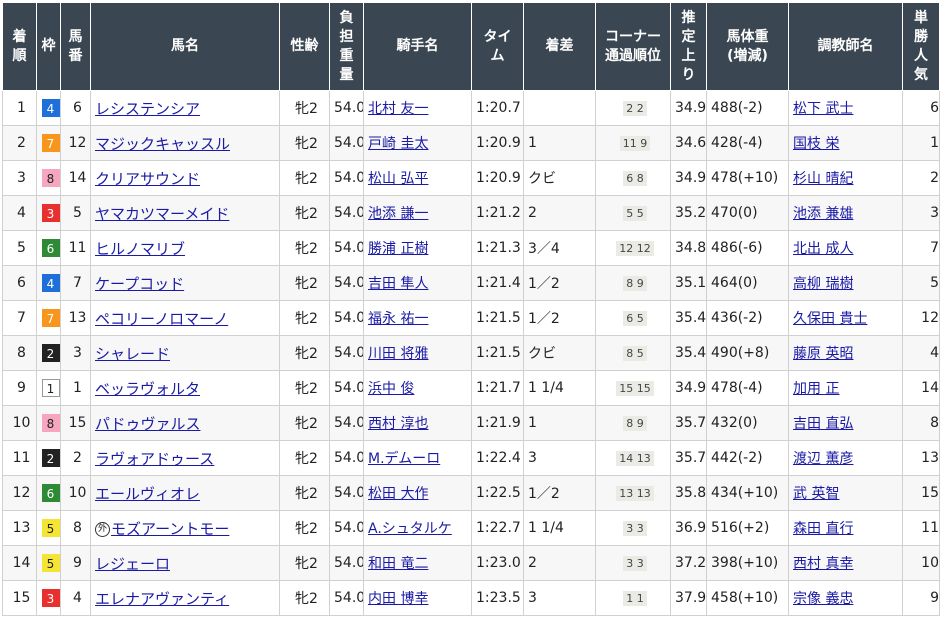 The height and width of the screenshot is (624, 943). What do you see at coordinates (823, 284) in the screenshot?
I see `trainer-link: 高柳 瑞樹` at bounding box center [823, 284].